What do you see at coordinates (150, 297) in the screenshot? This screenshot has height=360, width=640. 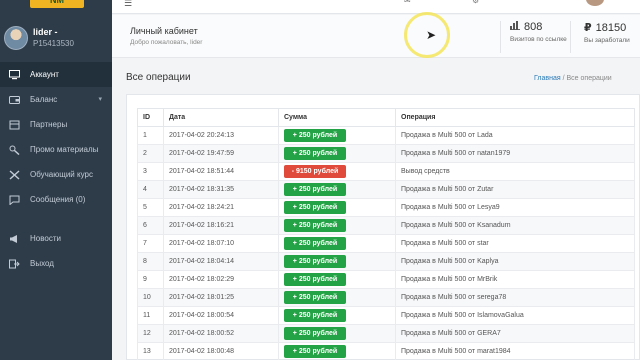 I see `cell-id: 10` at bounding box center [150, 297].